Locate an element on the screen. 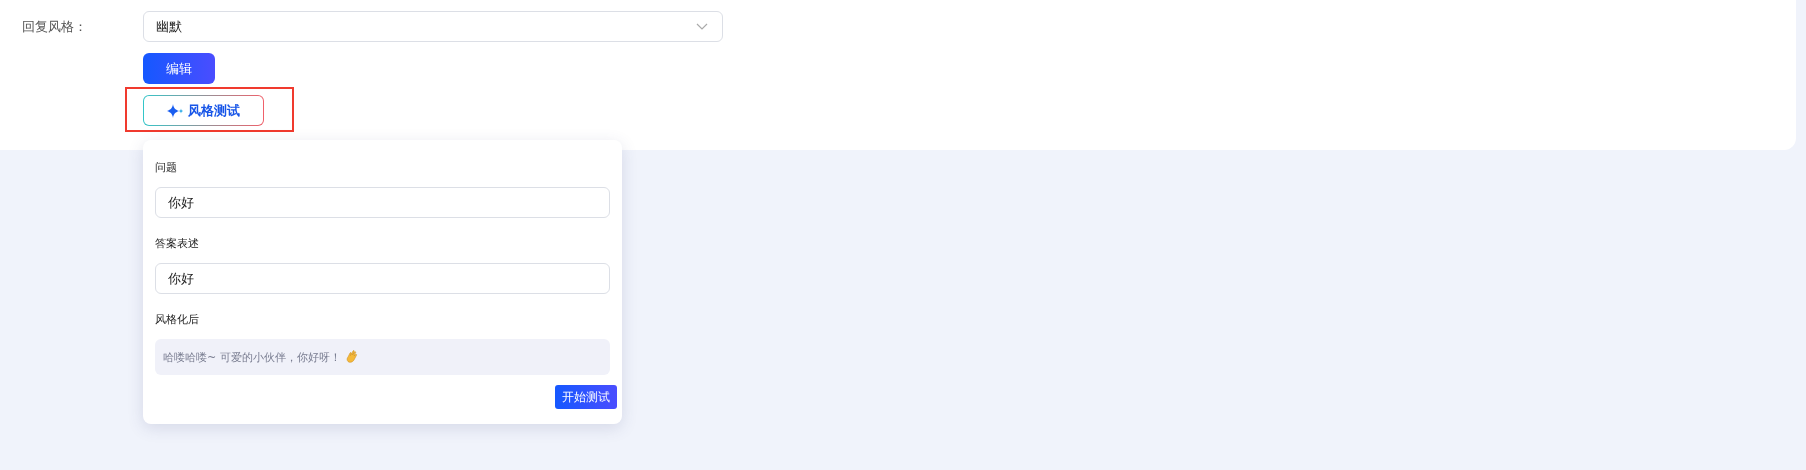 This screenshot has width=1806, height=470. field-label: 问题 is located at coordinates (166, 167).